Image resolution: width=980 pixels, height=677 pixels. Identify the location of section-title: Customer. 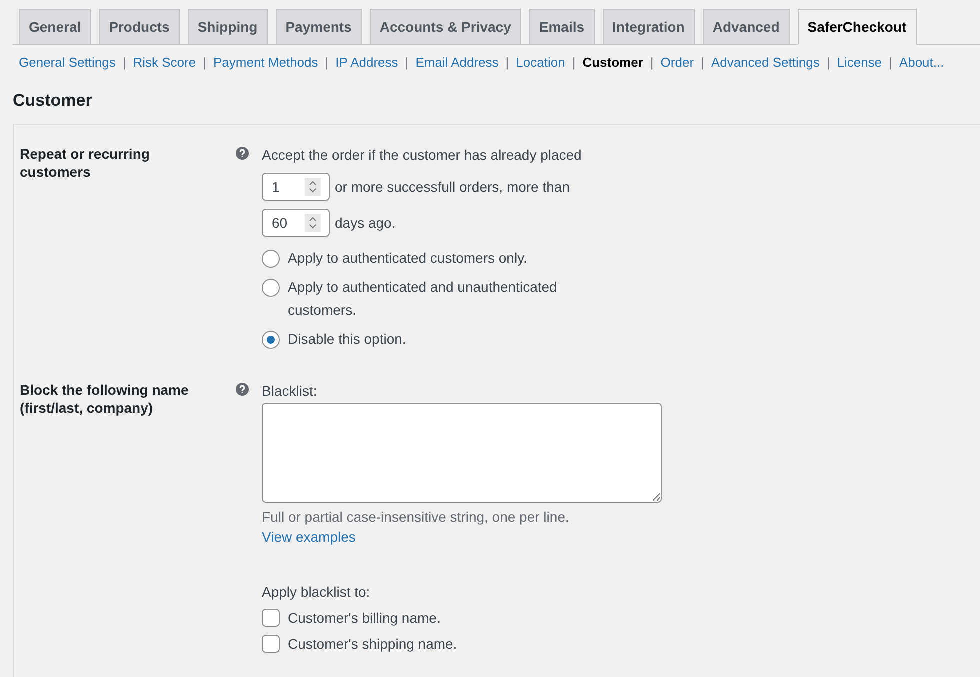
(53, 101).